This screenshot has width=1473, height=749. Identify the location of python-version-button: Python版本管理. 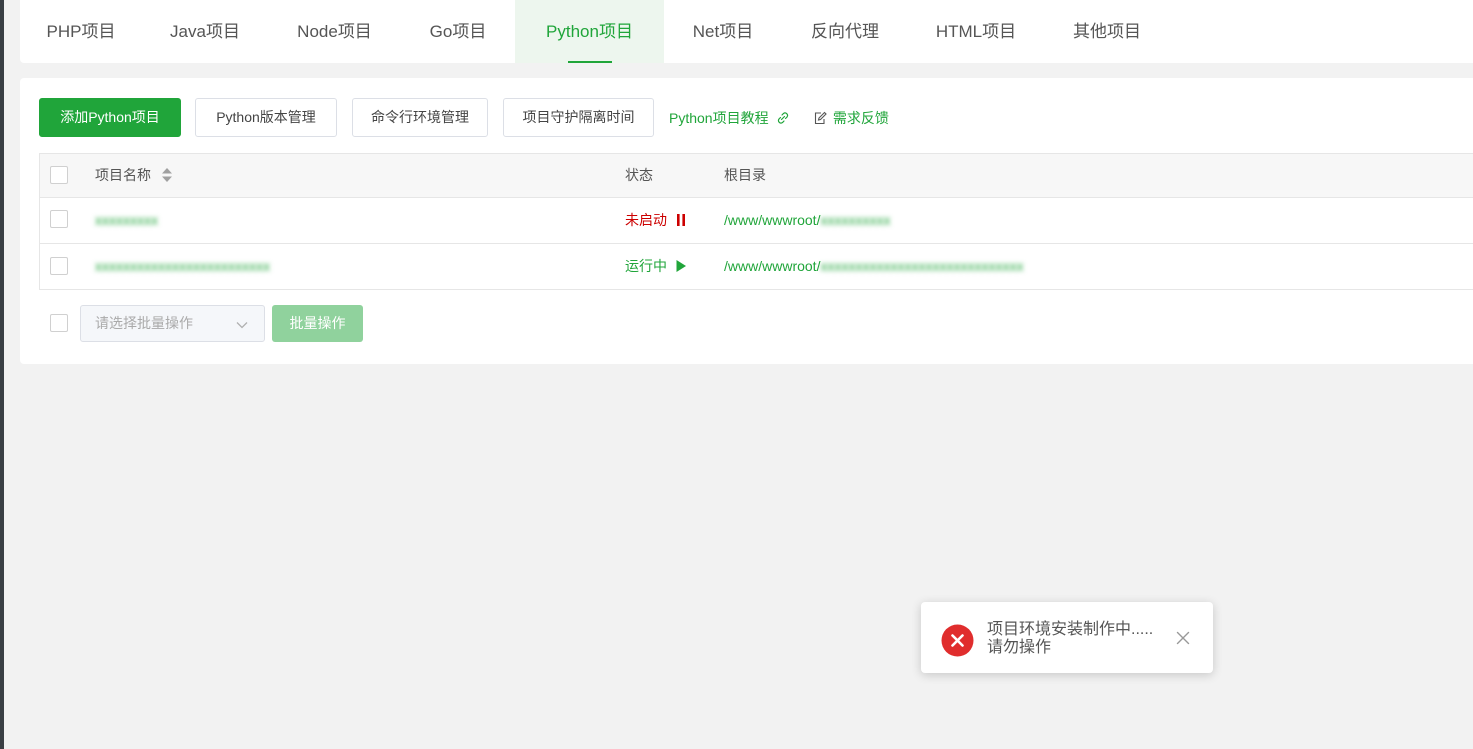
(266, 117).